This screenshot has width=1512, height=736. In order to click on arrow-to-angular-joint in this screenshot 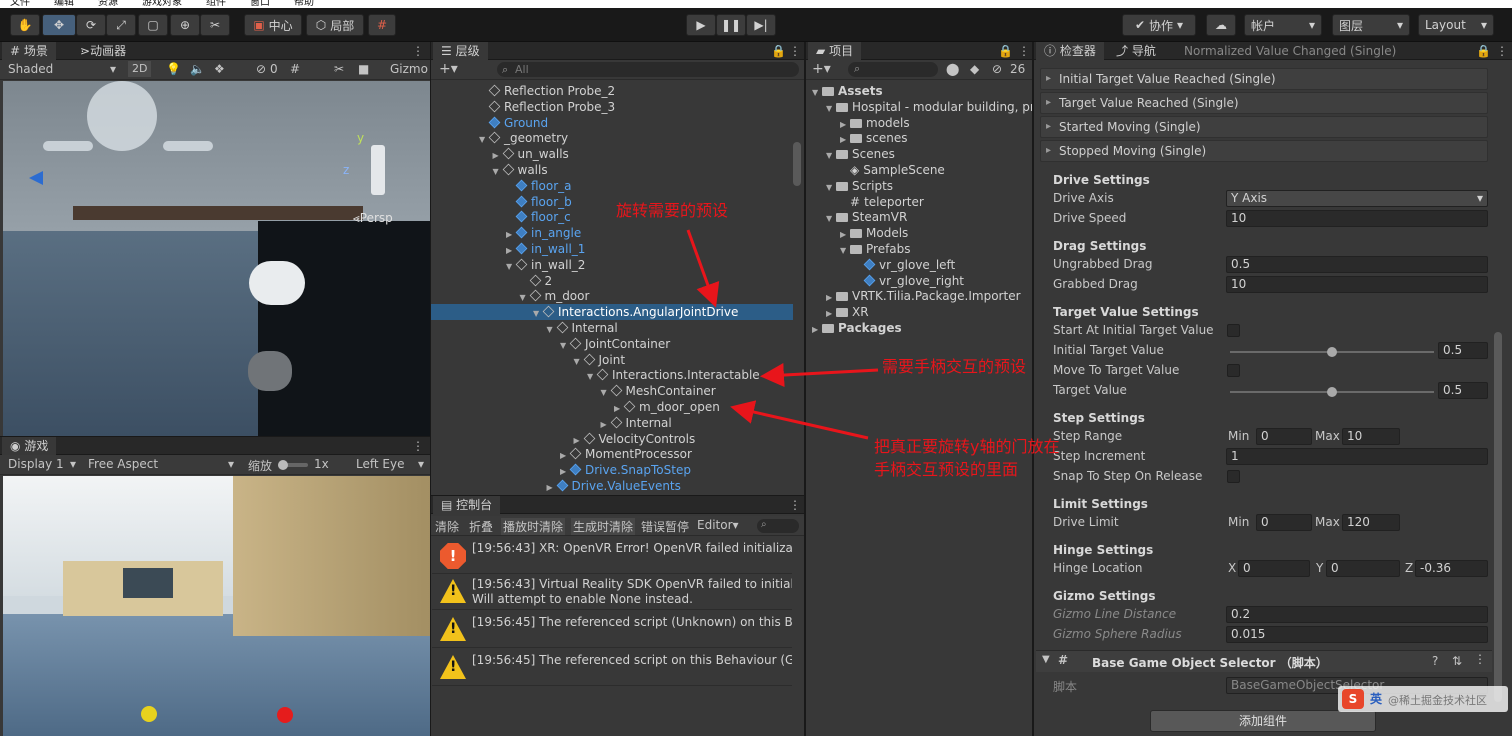, I will do `click(703, 268)`.